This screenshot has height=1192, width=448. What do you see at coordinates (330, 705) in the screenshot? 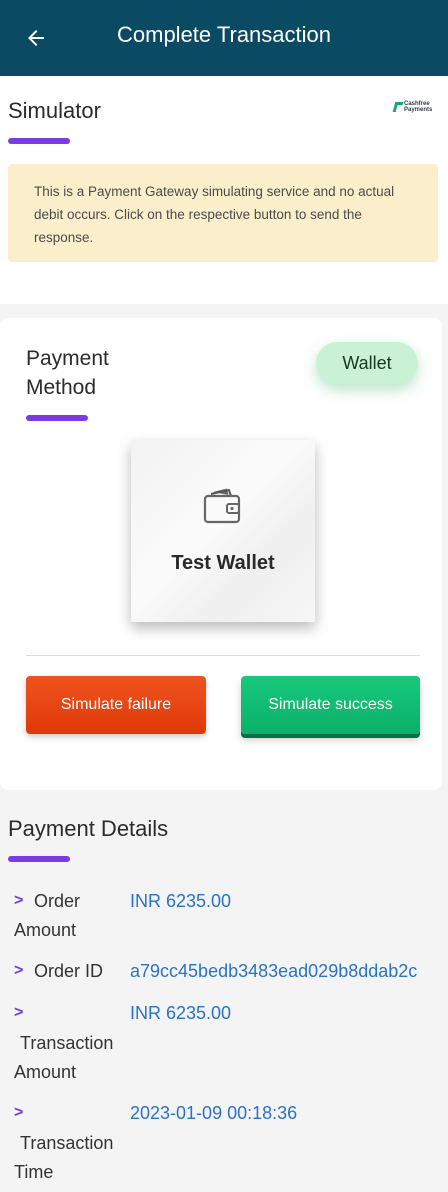
I see `simulate-success-button: Simulate success` at bounding box center [330, 705].